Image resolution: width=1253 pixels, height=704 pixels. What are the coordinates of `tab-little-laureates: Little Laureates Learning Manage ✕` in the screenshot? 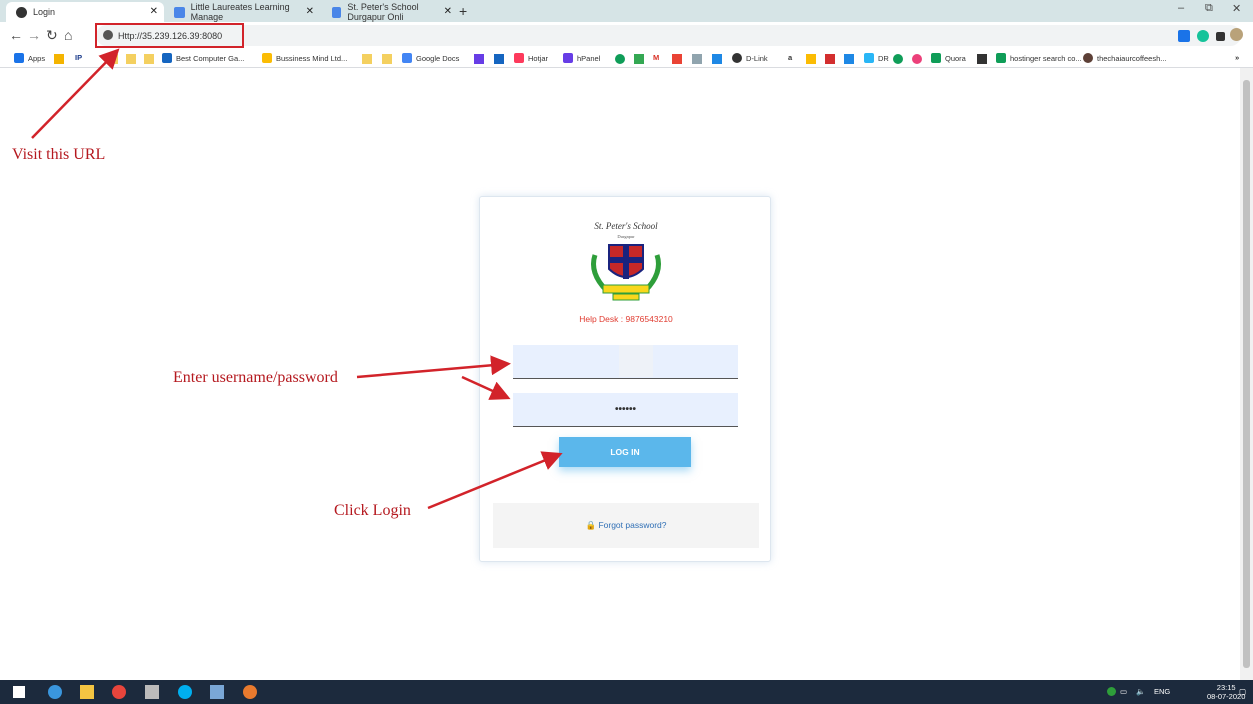 It's located at (242, 12).